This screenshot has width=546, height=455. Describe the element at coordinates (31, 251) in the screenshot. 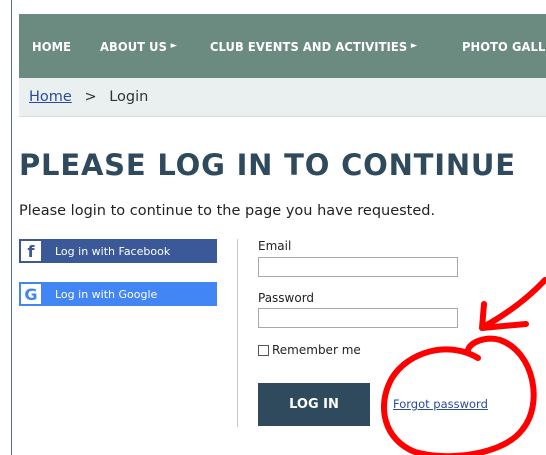

I see `facebook-icon: f` at that location.